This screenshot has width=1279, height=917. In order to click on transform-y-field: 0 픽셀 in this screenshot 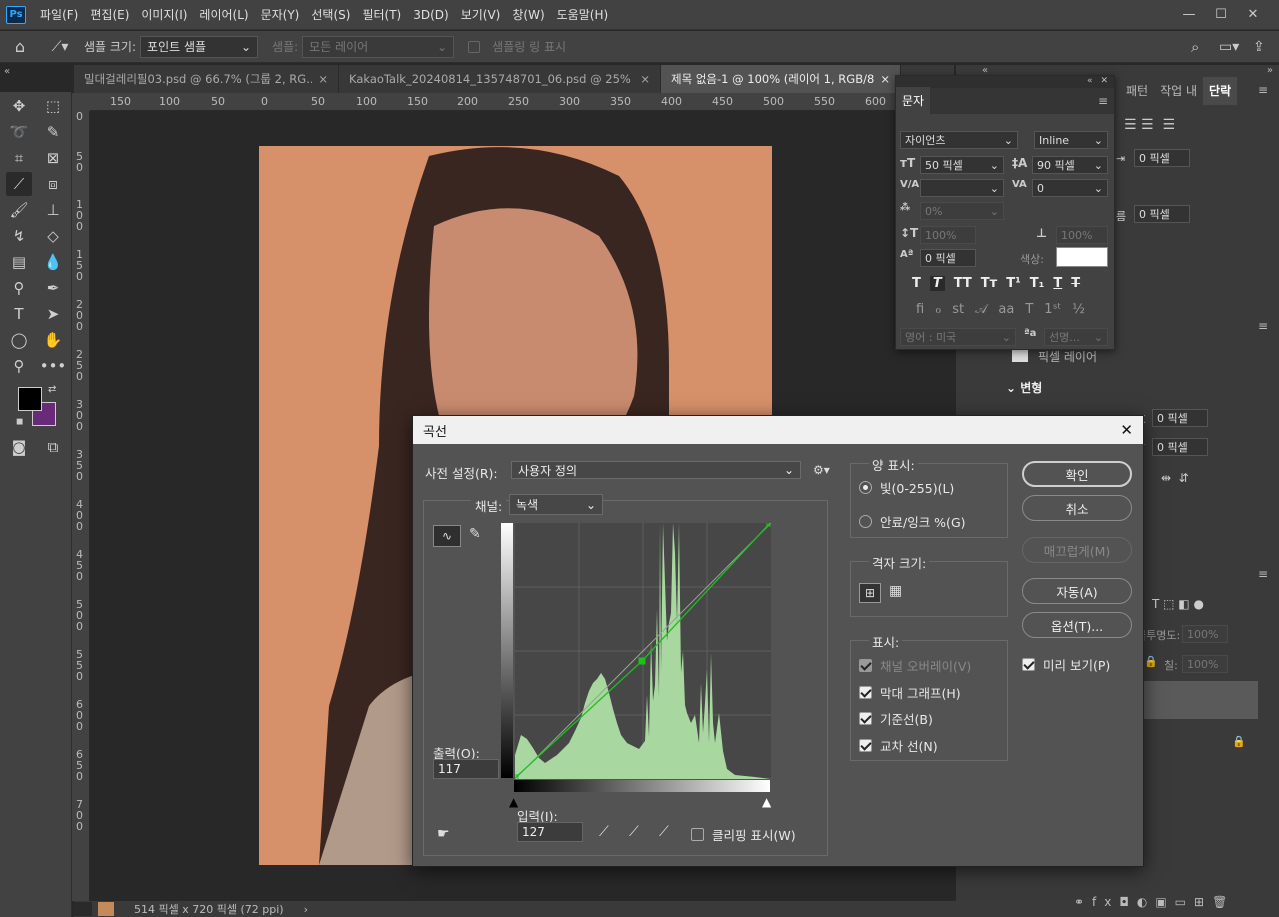, I will do `click(1180, 447)`.